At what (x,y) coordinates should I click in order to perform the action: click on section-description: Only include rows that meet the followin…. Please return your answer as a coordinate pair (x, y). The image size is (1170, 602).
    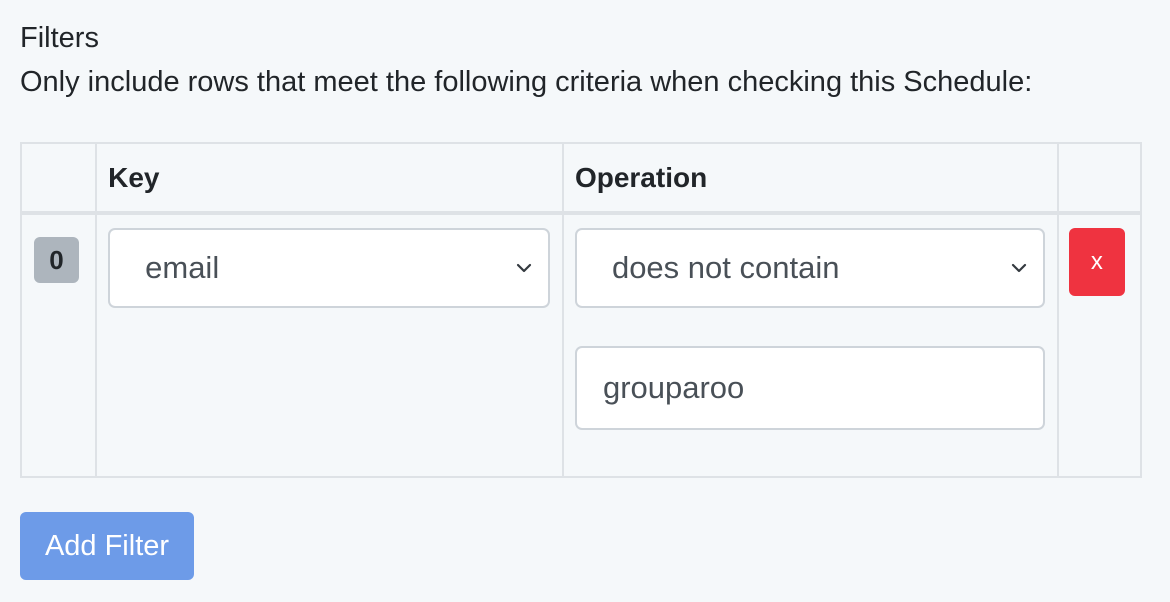
    Looking at the image, I should click on (526, 82).